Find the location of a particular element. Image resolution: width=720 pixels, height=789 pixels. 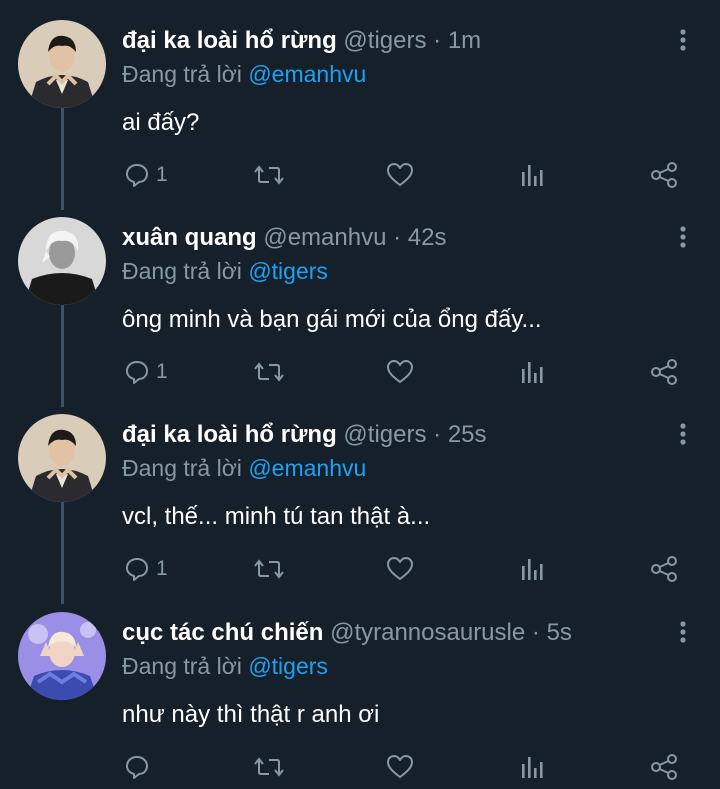

tweet-header: xuân quang @emanhvu · 42s is located at coordinates (284, 238).